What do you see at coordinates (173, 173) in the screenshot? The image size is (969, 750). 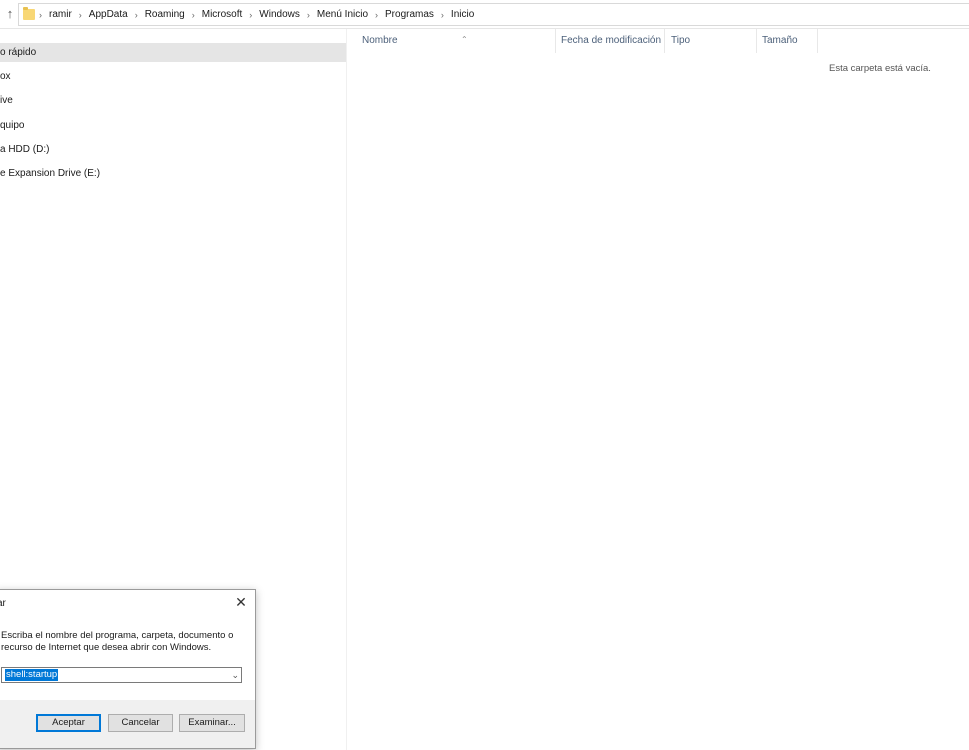 I see `nav-item-expansion-drive-e: e Expansion Drive (E:)` at bounding box center [173, 173].